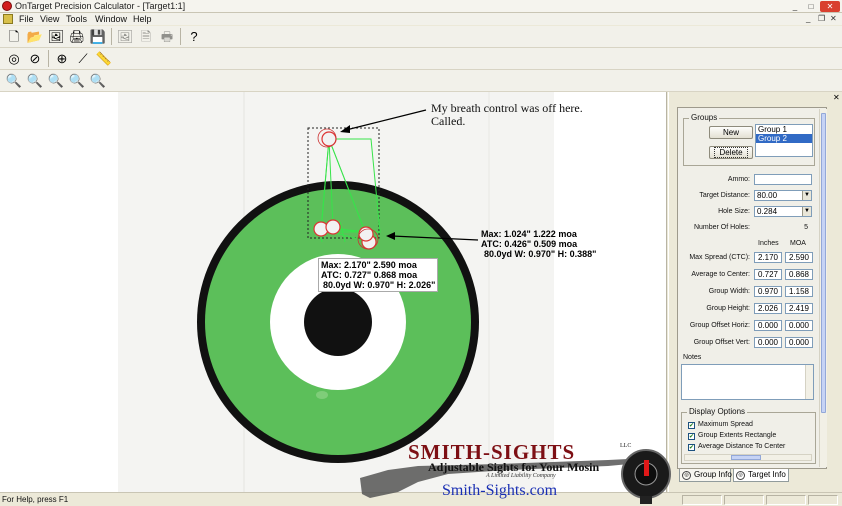  I want to click on status-pane, so click(786, 500).